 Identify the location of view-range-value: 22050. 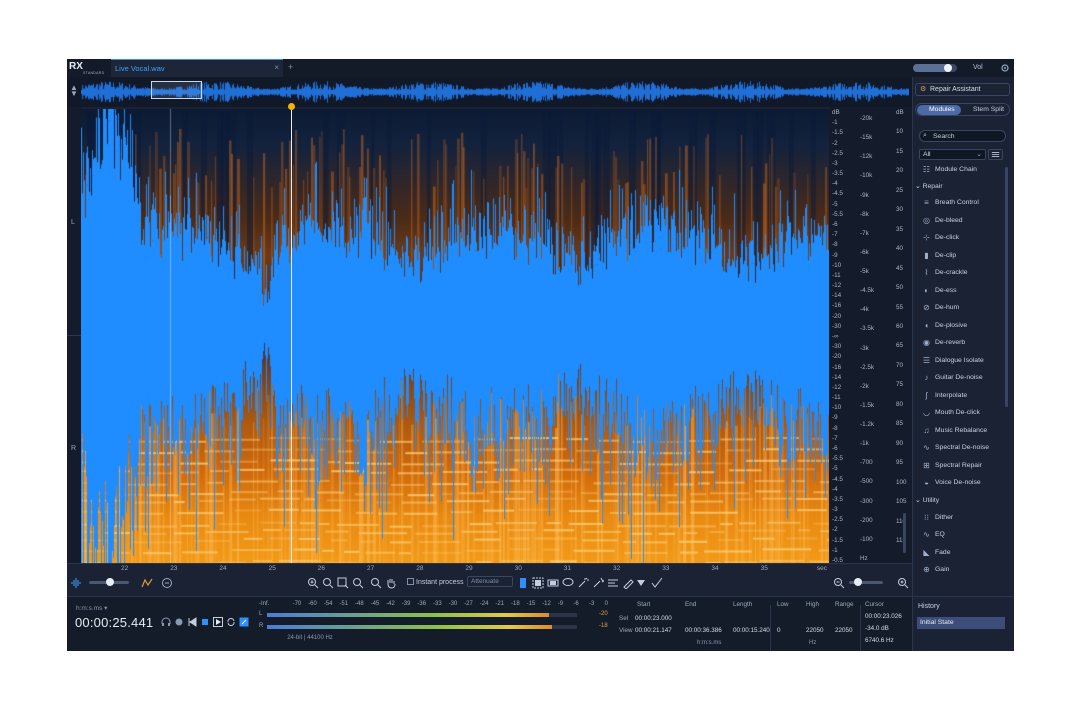
(844, 630).